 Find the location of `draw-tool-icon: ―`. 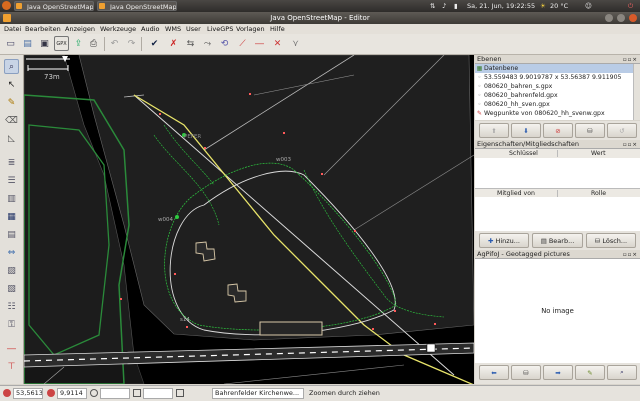

draw-tool-icon: ― is located at coordinates (11, 348).